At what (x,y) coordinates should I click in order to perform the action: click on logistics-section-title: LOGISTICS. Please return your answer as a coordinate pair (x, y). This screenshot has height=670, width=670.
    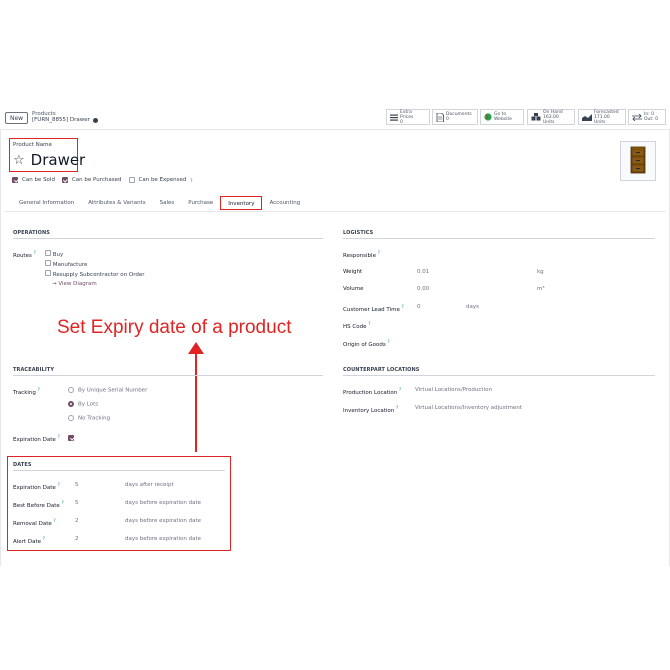
    Looking at the image, I should click on (499, 234).